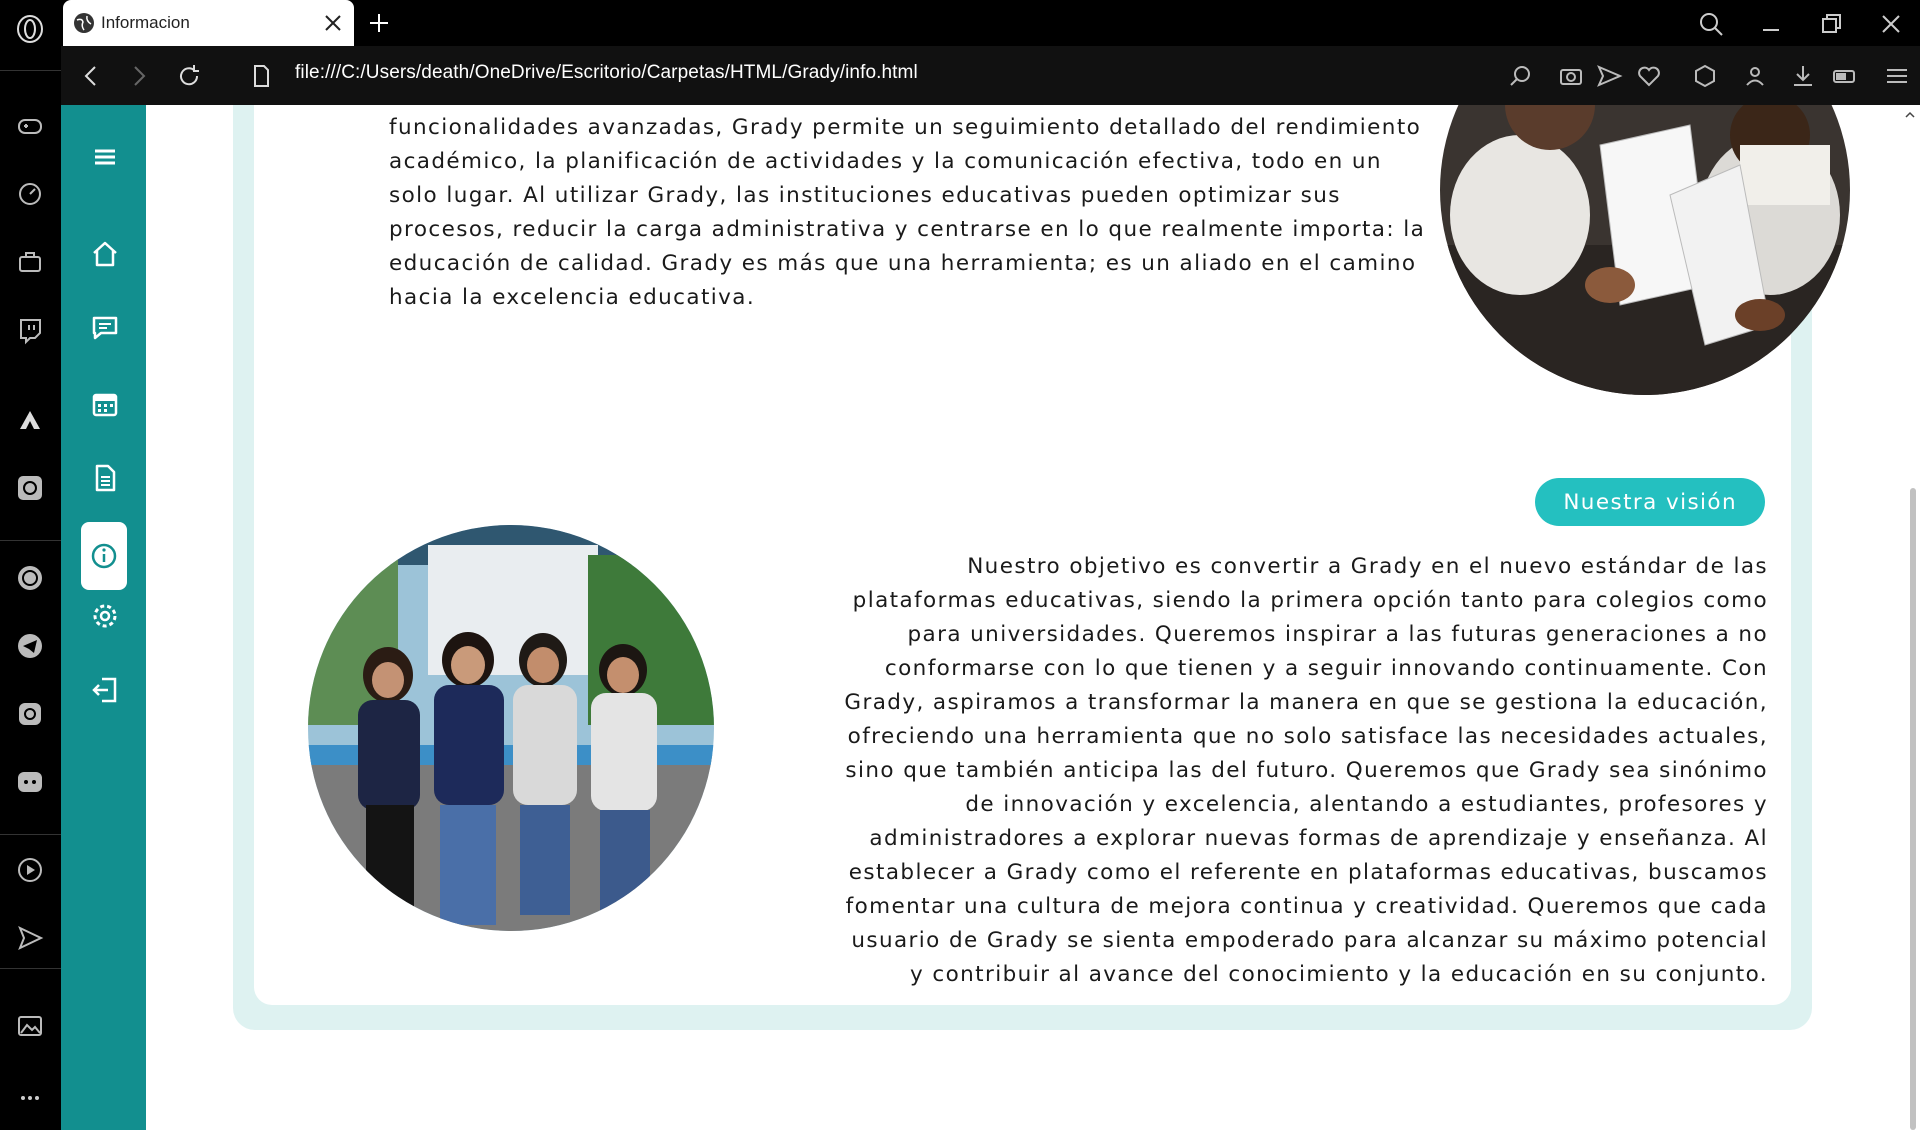 This screenshot has width=1920, height=1130. What do you see at coordinates (1897, 76) in the screenshot?
I see `easy-setup-icon` at bounding box center [1897, 76].